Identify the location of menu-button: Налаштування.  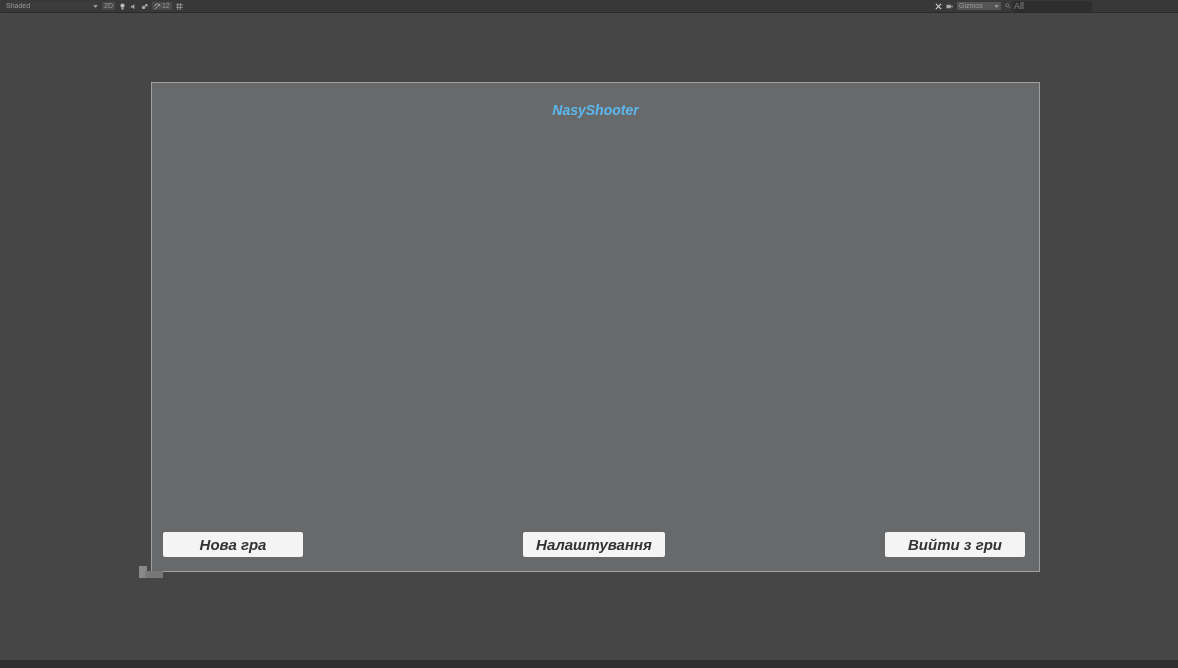
(594, 544).